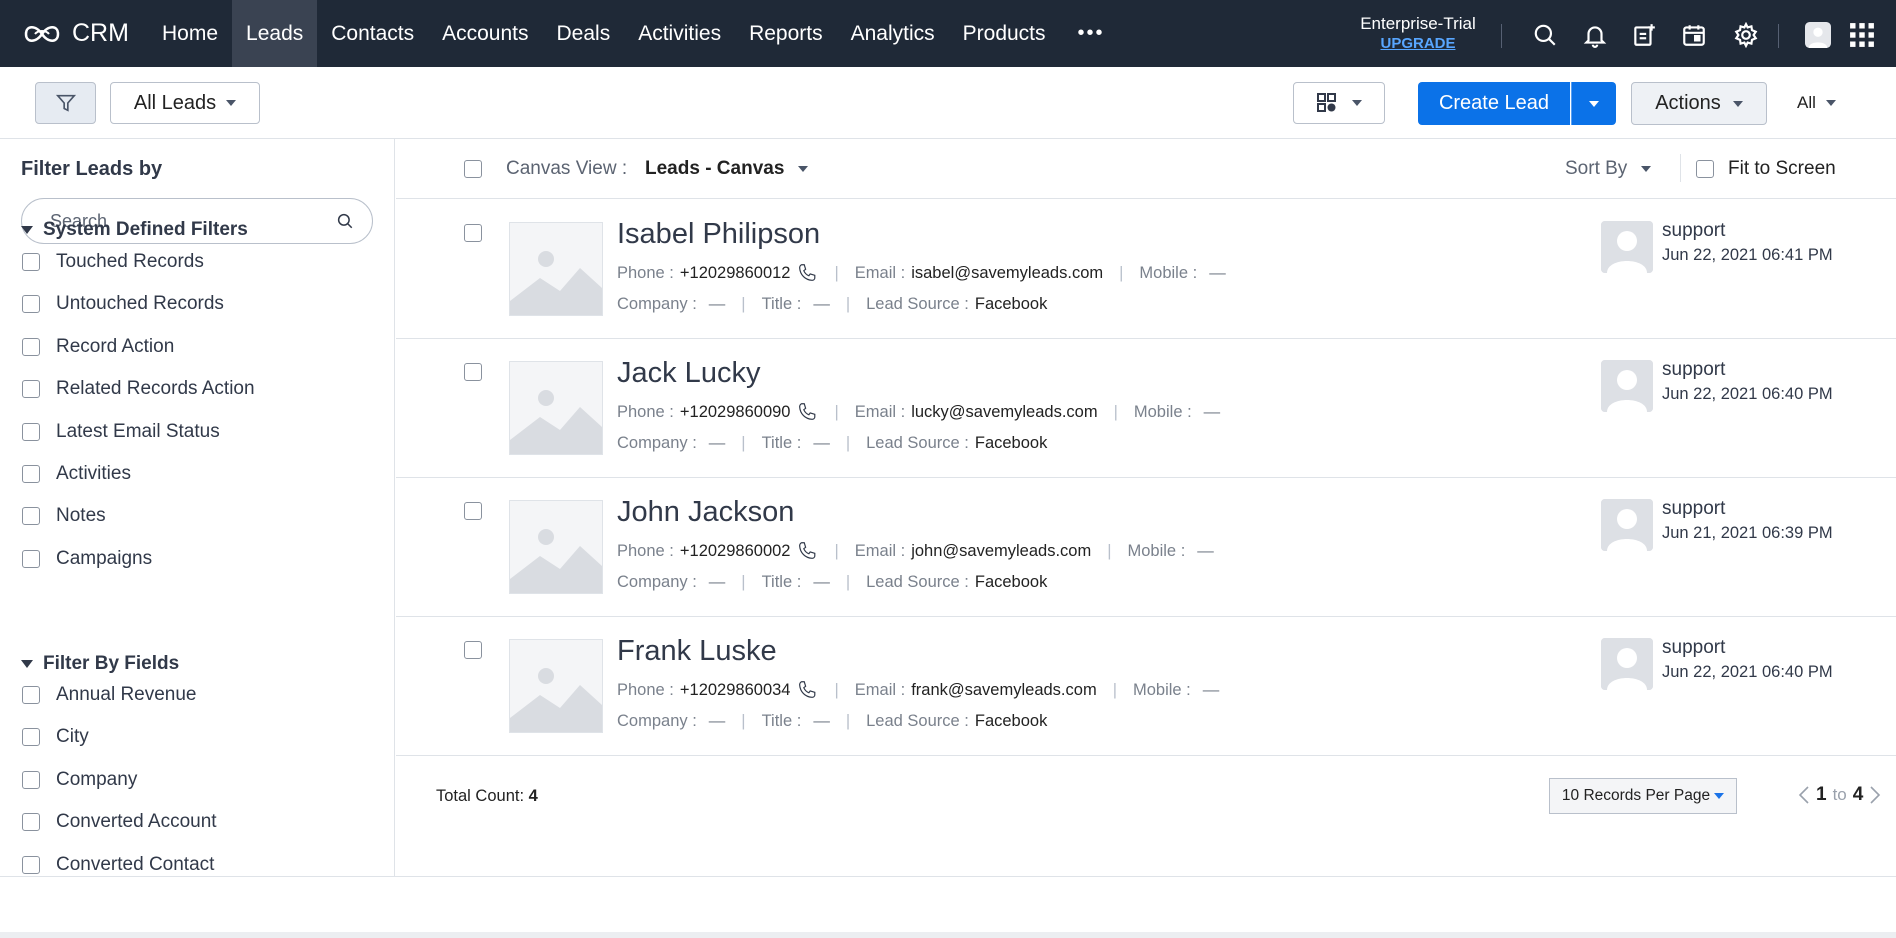 This screenshot has height=938, width=1896. Describe the element at coordinates (1001, 551) in the screenshot. I see `email-value: john@savemyleads.com` at that location.